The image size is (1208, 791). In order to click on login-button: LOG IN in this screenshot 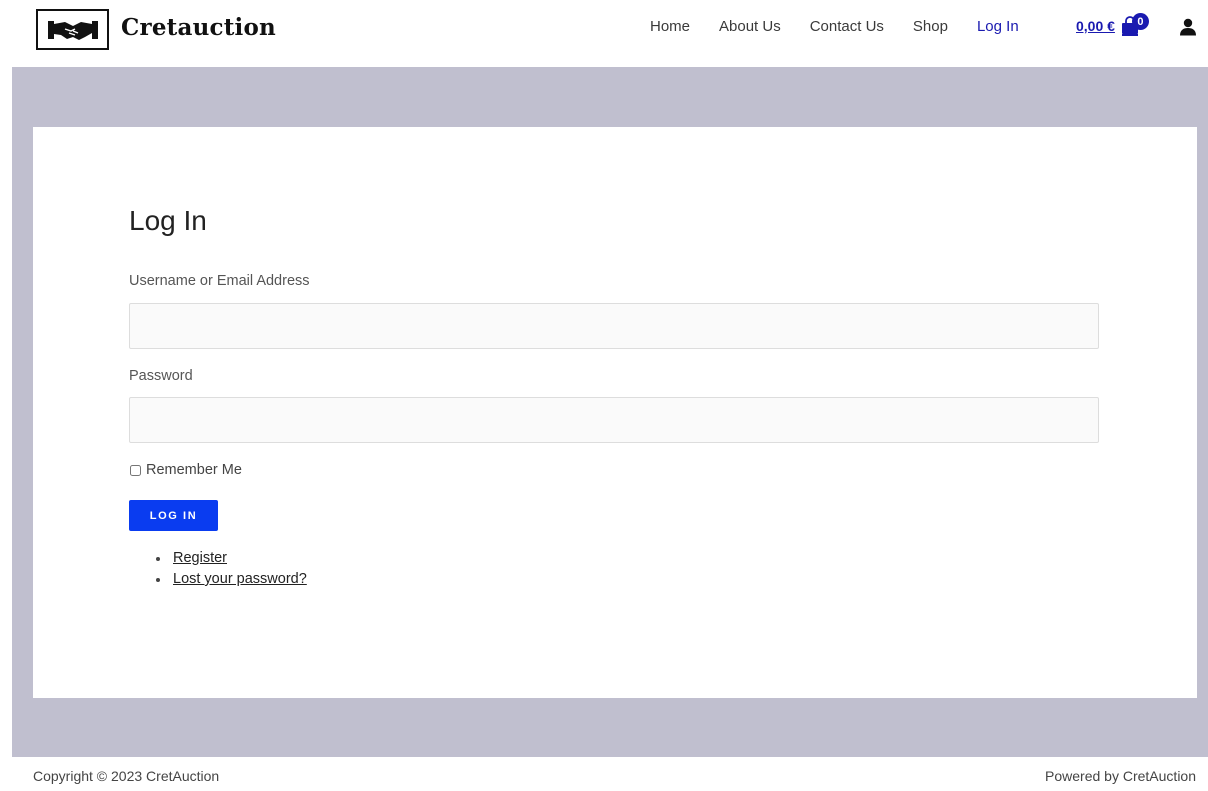, I will do `click(173, 515)`.